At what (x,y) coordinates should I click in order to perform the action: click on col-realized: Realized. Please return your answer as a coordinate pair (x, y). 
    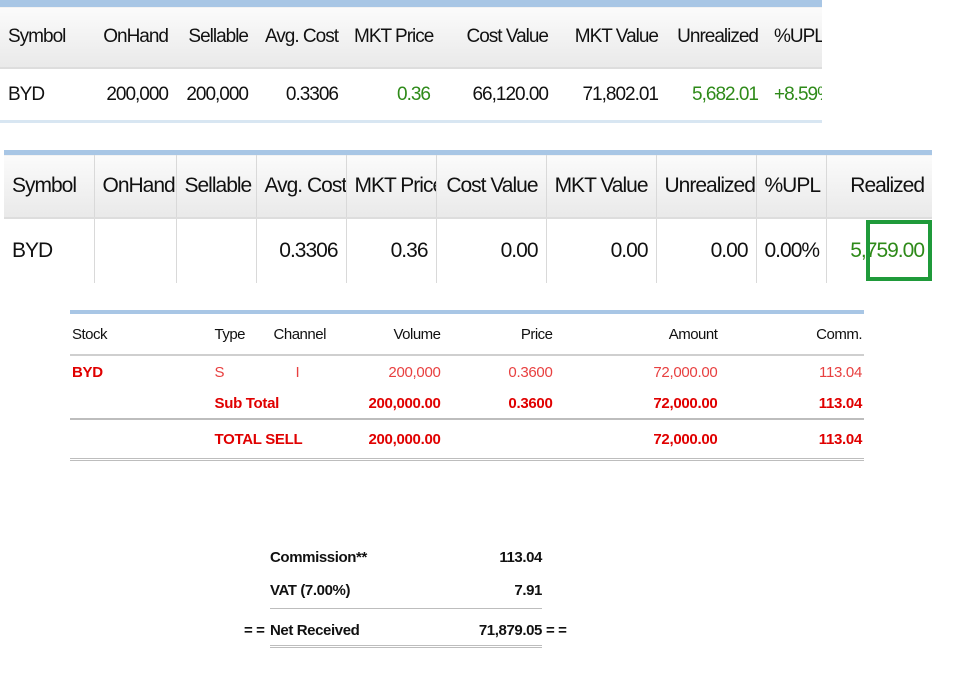
    Looking at the image, I should click on (879, 185).